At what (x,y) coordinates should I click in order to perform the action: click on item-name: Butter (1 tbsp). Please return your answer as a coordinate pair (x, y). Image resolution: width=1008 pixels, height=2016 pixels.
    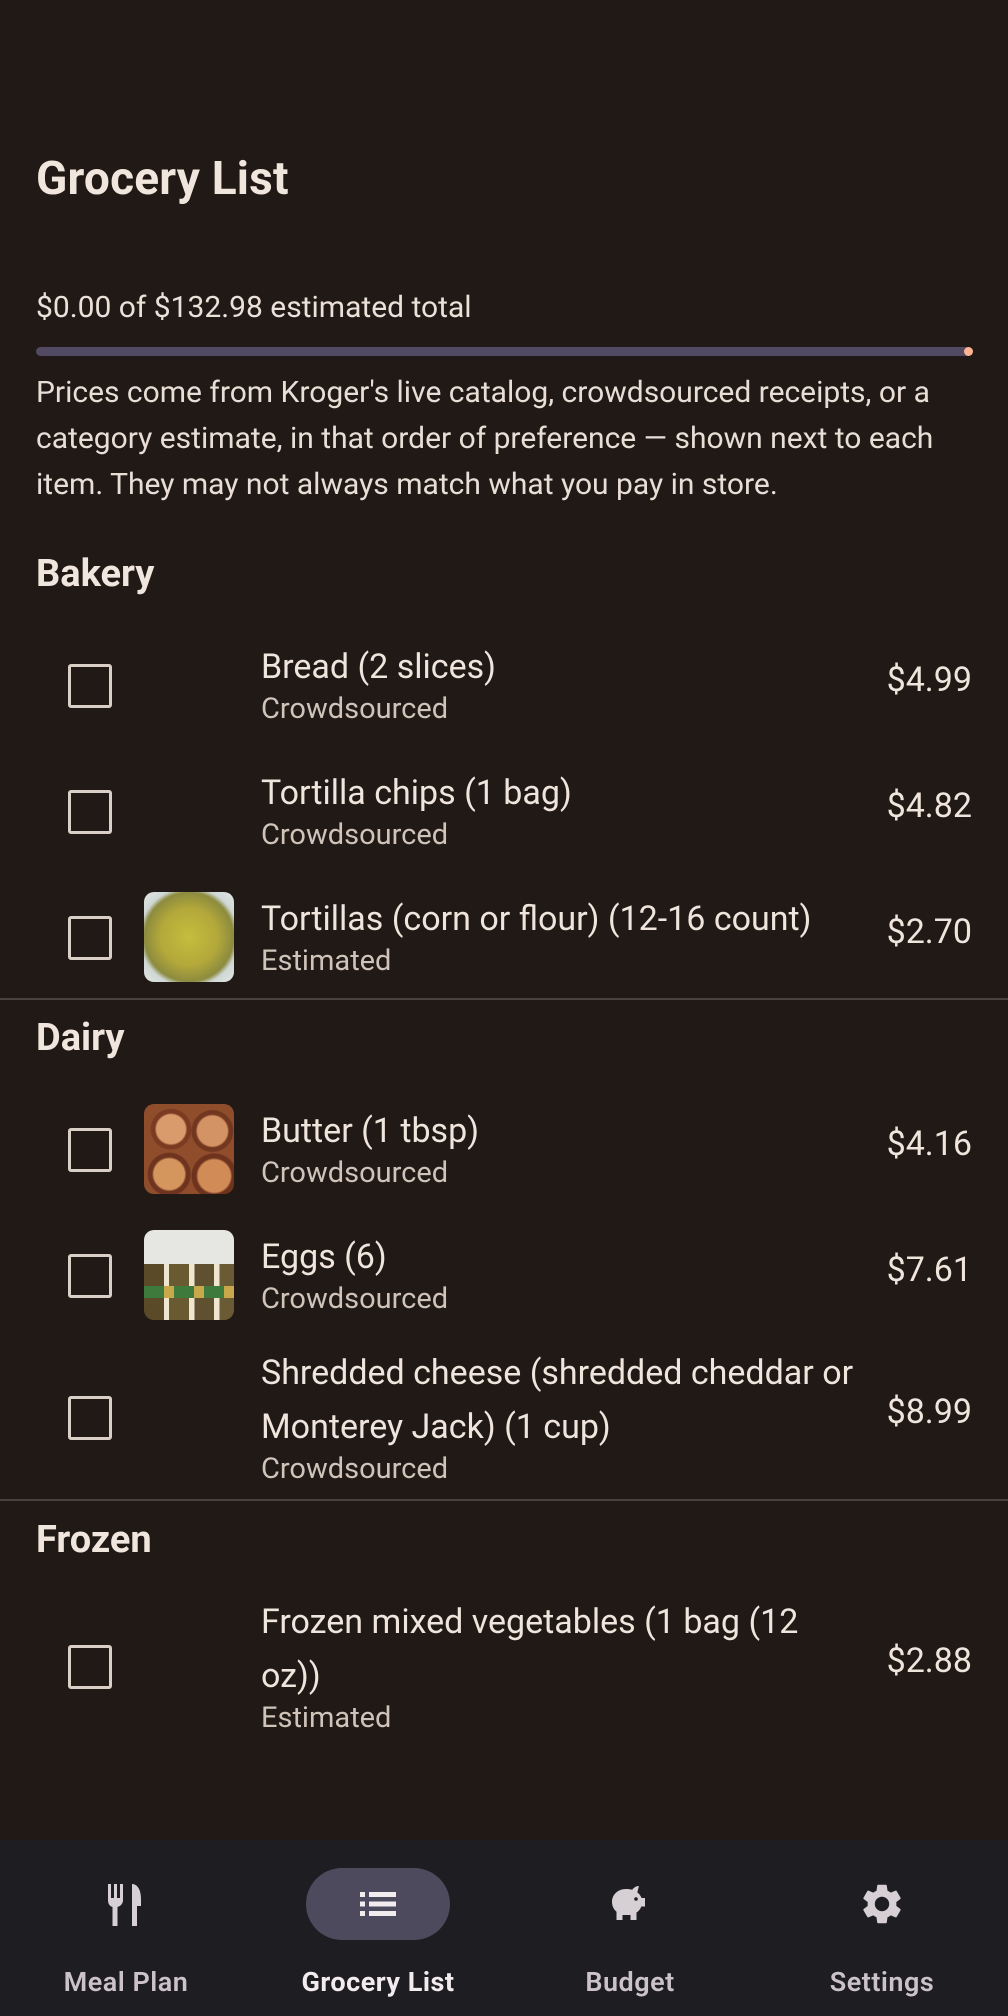
    Looking at the image, I should click on (370, 1131).